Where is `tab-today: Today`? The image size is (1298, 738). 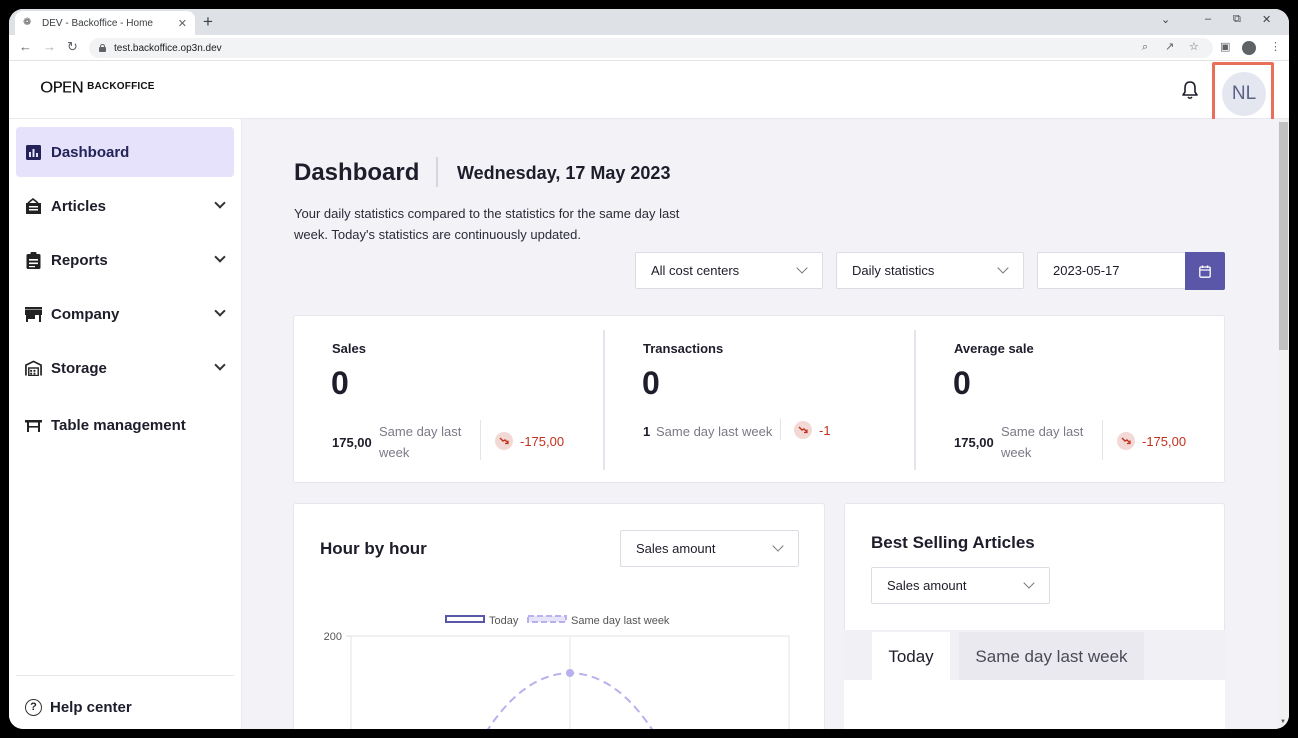 tab-today: Today is located at coordinates (911, 657).